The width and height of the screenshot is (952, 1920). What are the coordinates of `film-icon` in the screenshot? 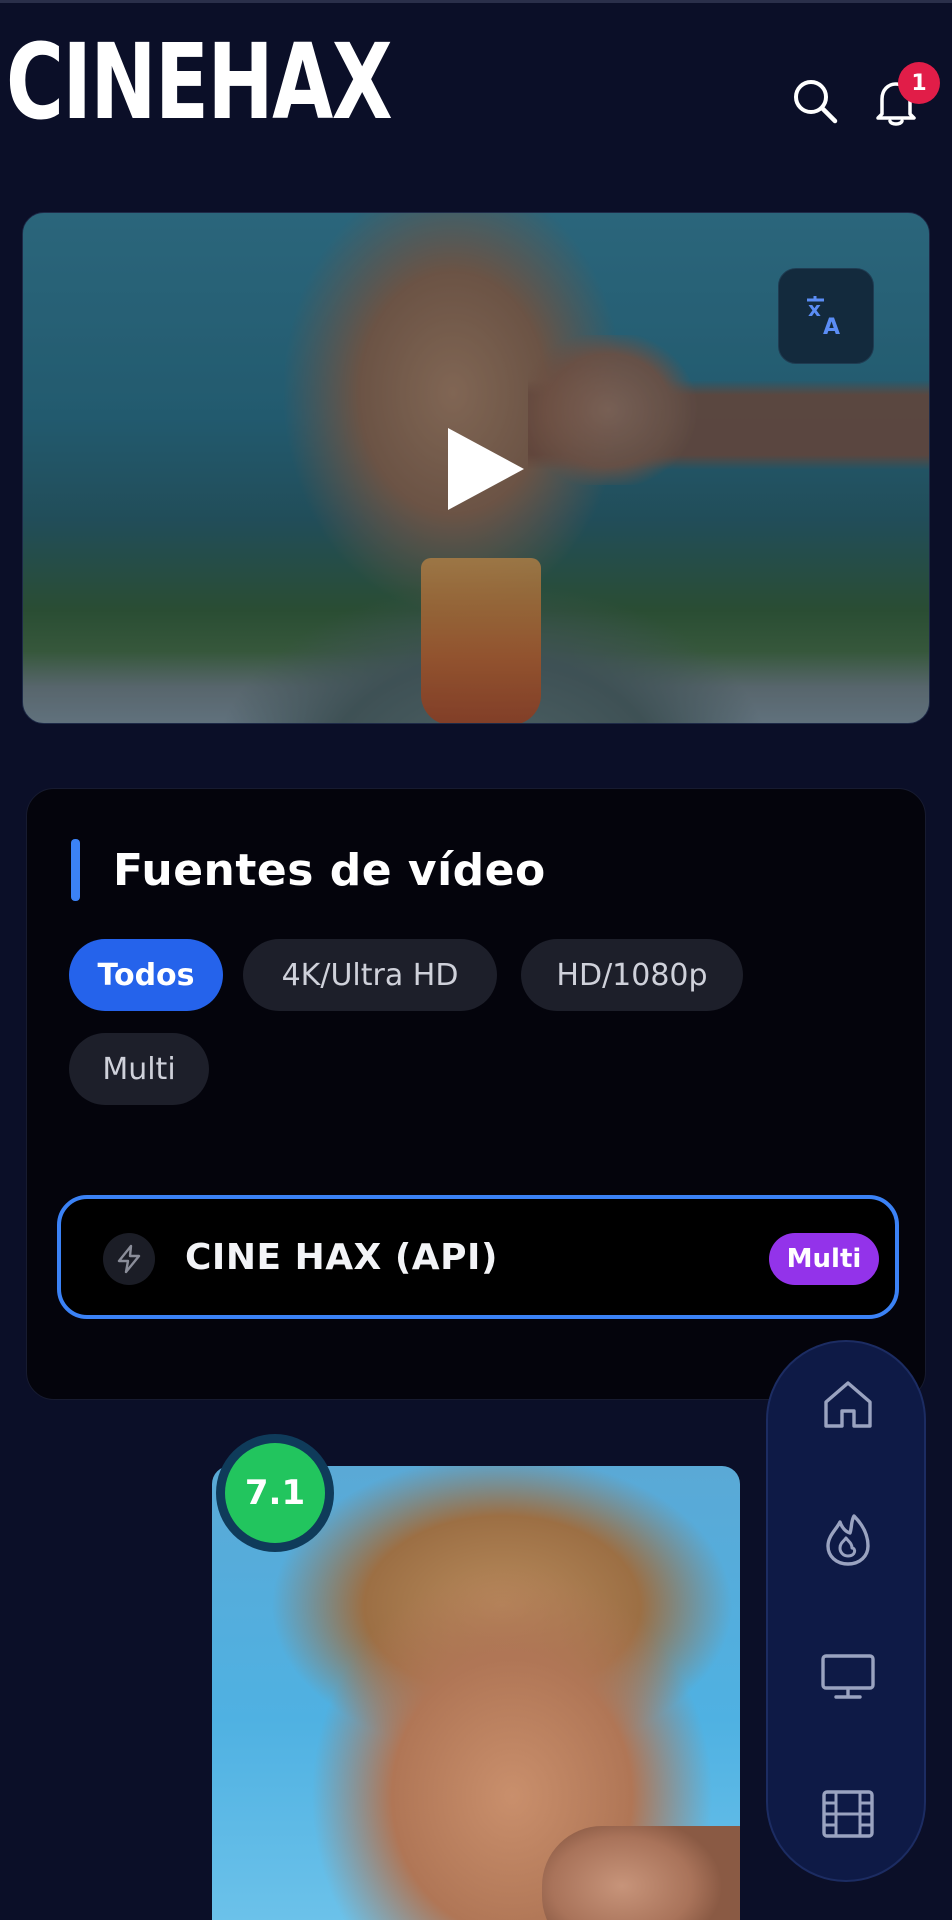 It's located at (848, 1814).